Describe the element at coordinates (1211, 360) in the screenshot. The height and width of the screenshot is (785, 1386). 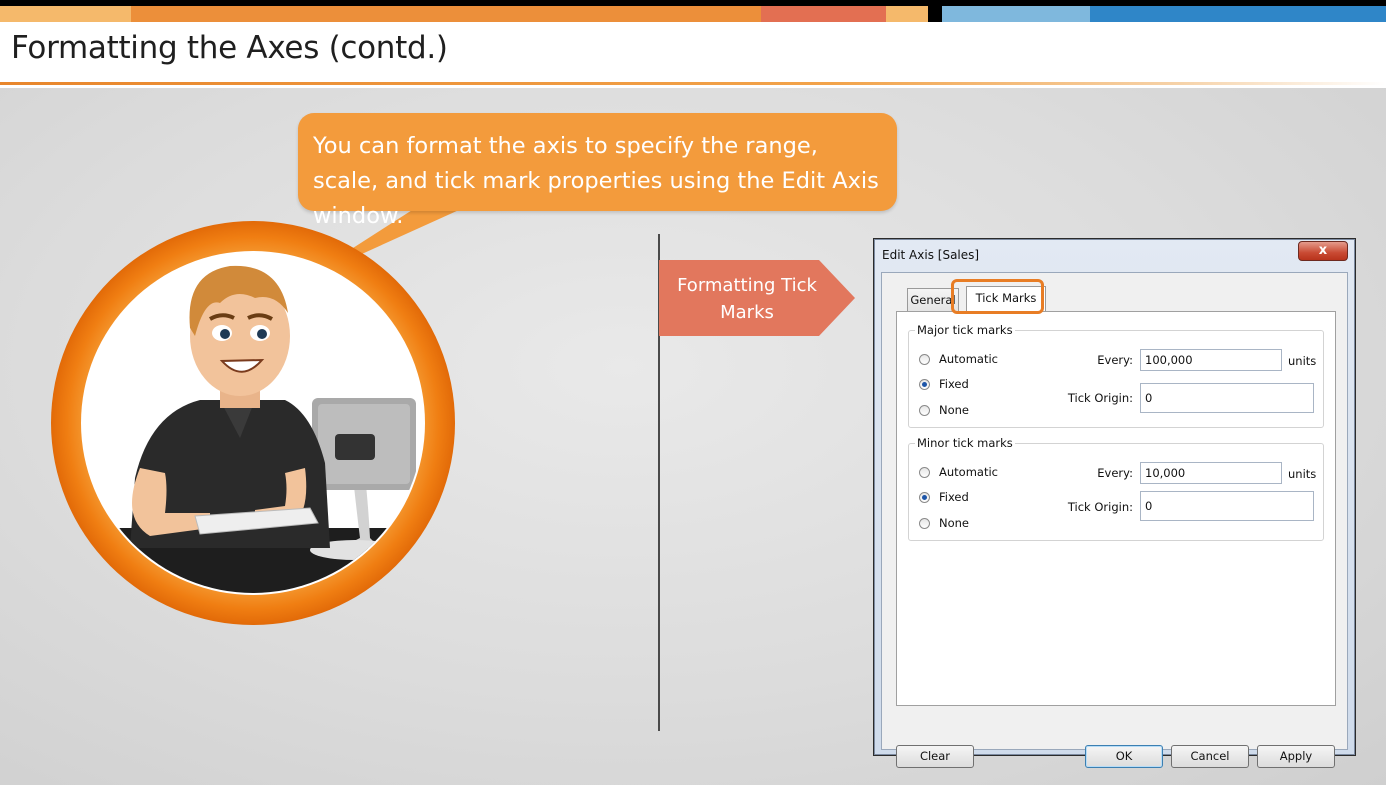
I see `major-every-field: 100,000` at that location.